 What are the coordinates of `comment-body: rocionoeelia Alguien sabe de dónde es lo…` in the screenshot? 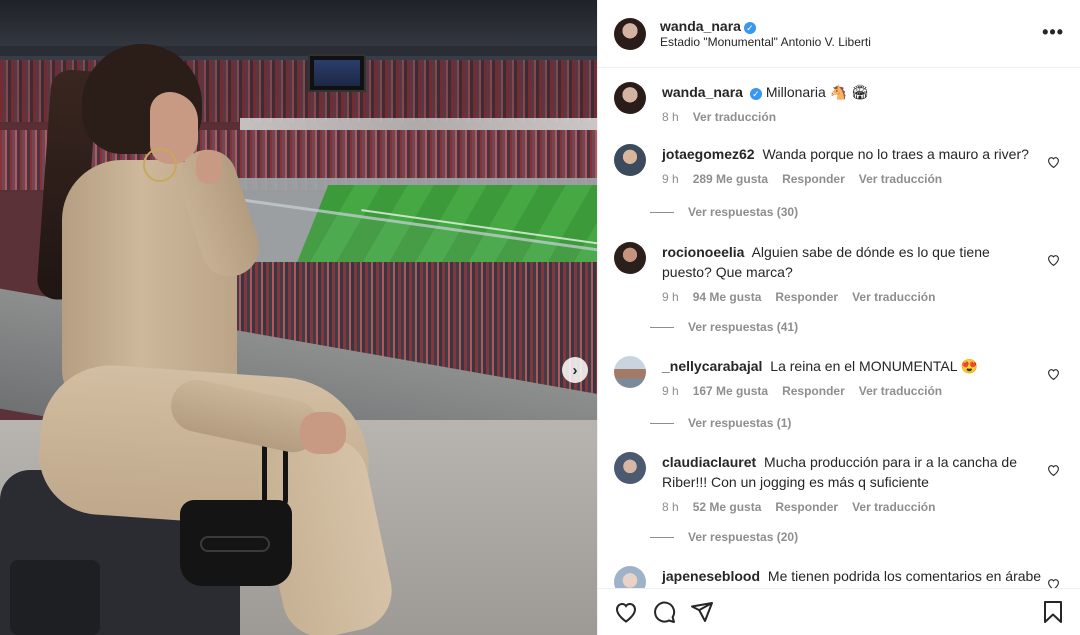 It's located at (863, 273).